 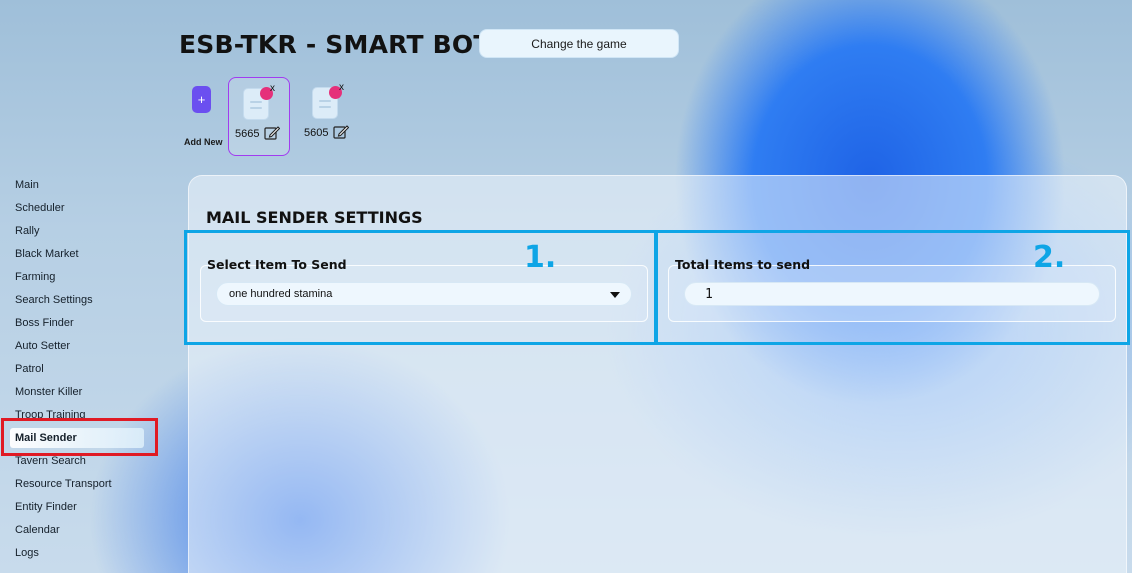 I want to click on chevron-down-icon, so click(x=615, y=295).